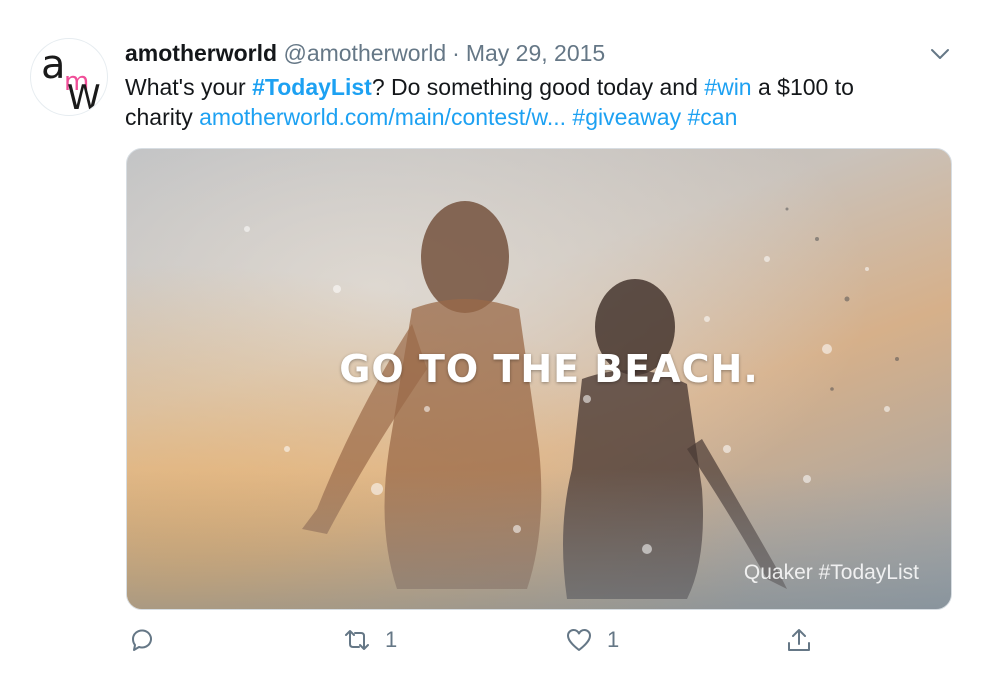  What do you see at coordinates (357, 640) in the screenshot?
I see `retweet-icon` at bounding box center [357, 640].